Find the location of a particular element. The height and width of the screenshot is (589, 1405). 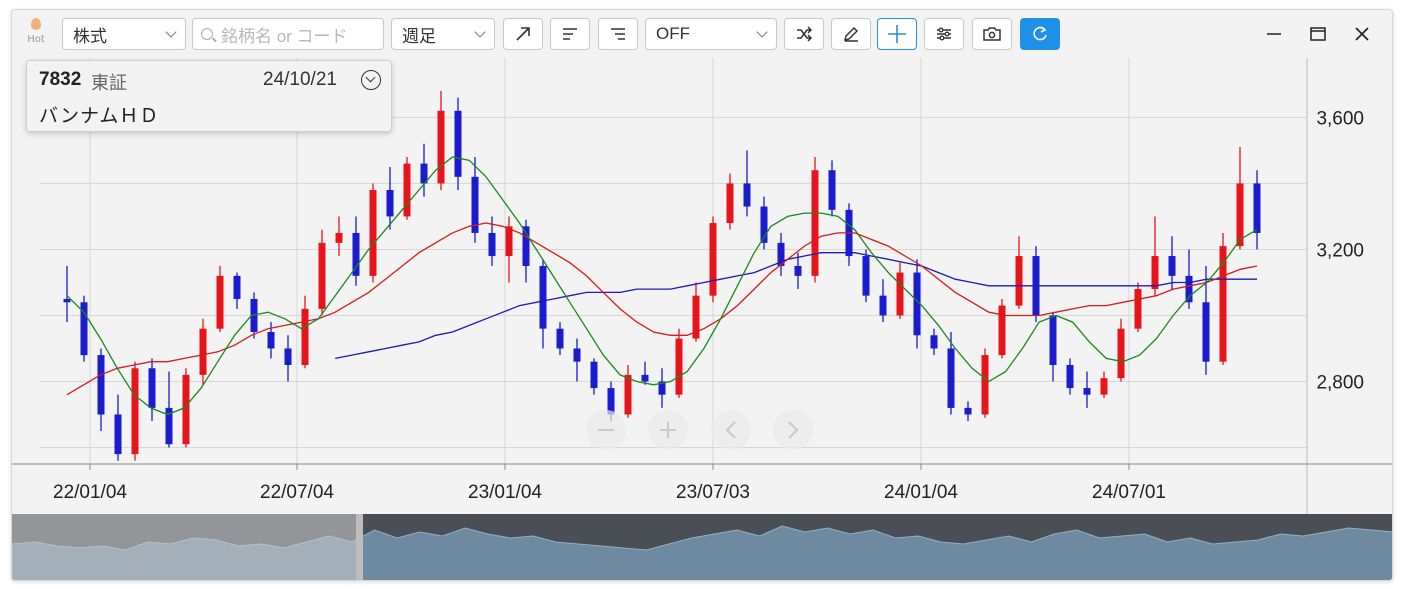

exchange-label: 東証 is located at coordinates (109, 83).